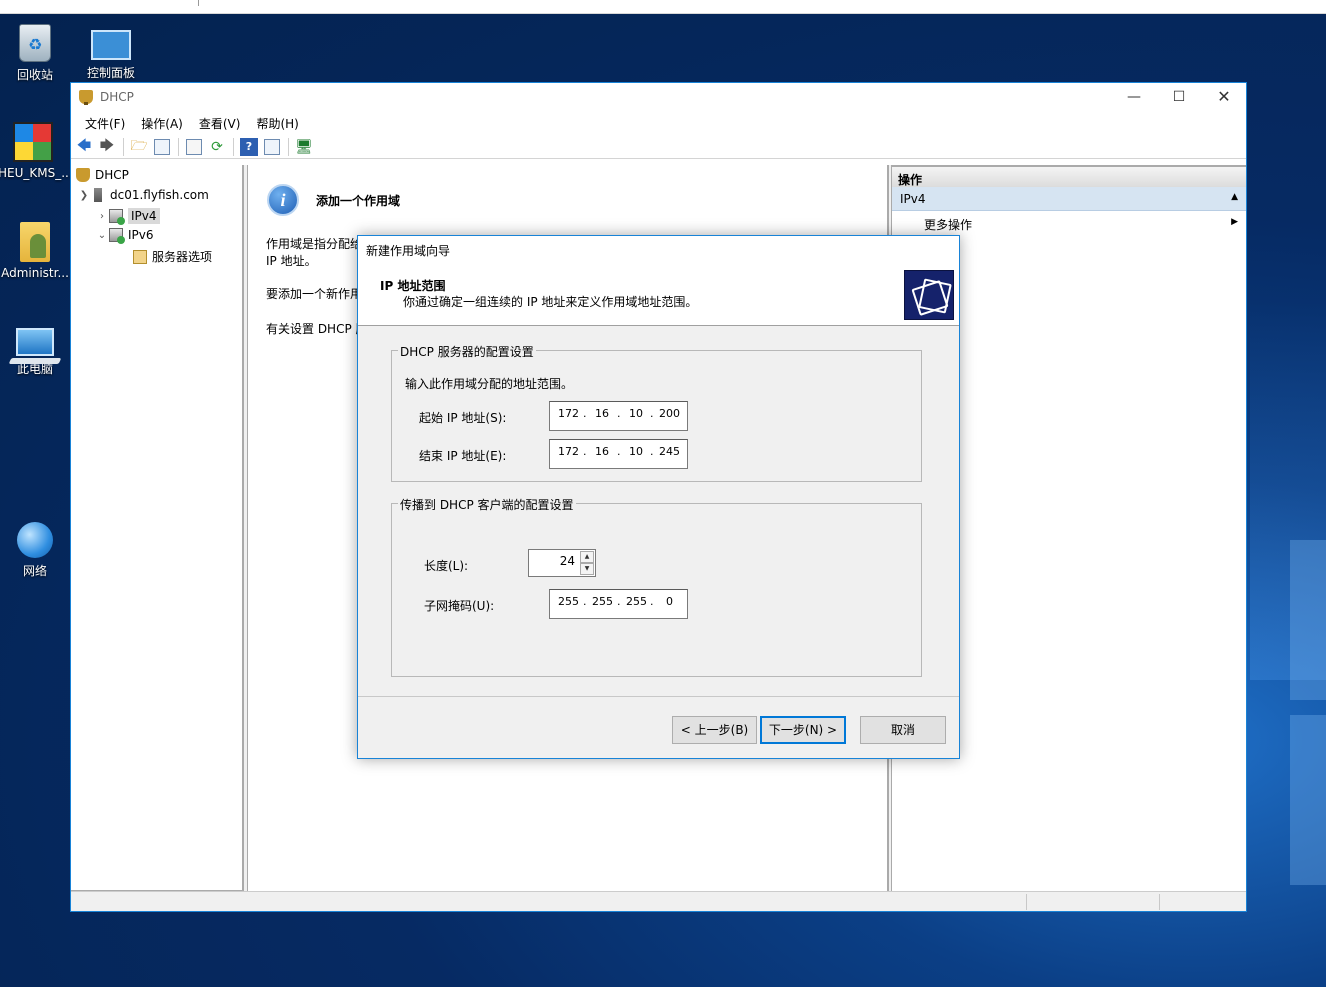  Describe the element at coordinates (669, 413) in the screenshot. I see `ip-octet: 200` at that location.